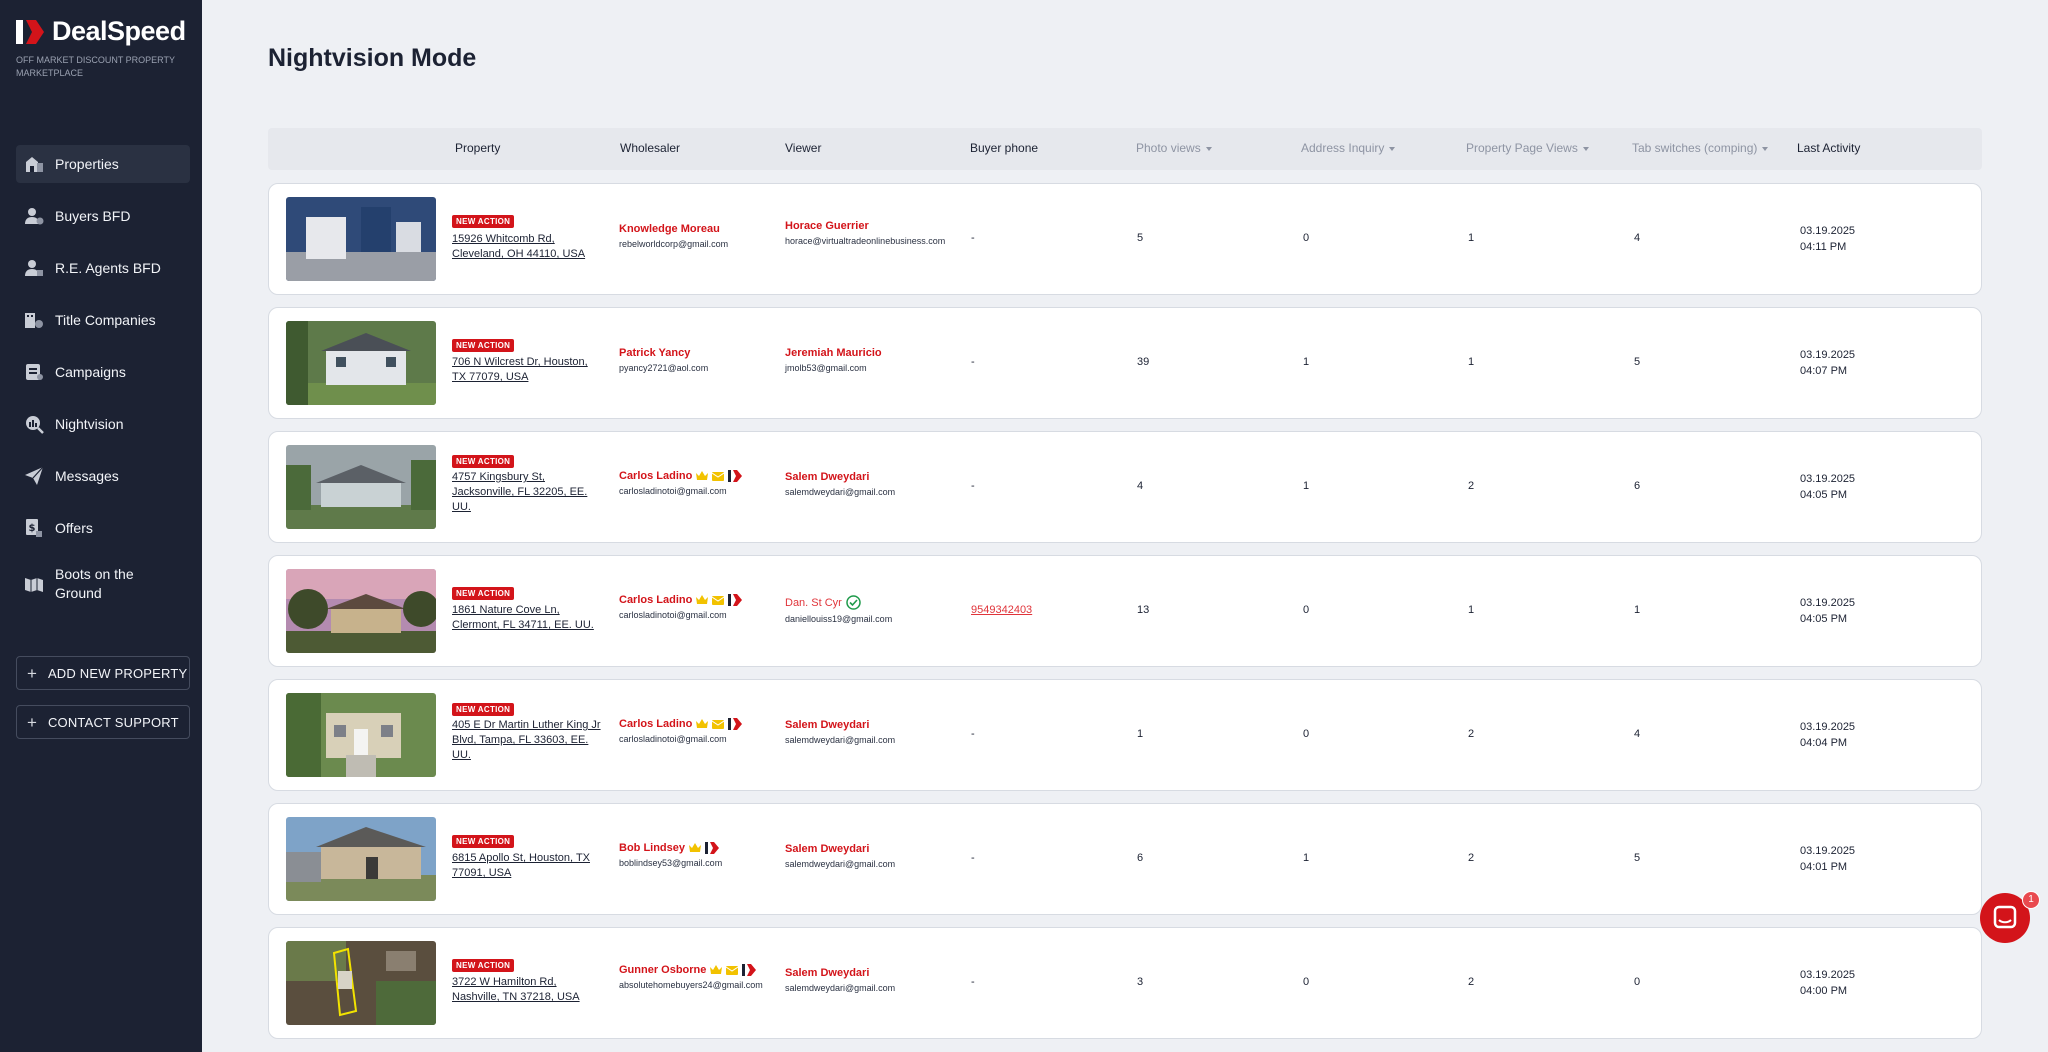  I want to click on sidebar-item-label: Title Companies, so click(105, 319).